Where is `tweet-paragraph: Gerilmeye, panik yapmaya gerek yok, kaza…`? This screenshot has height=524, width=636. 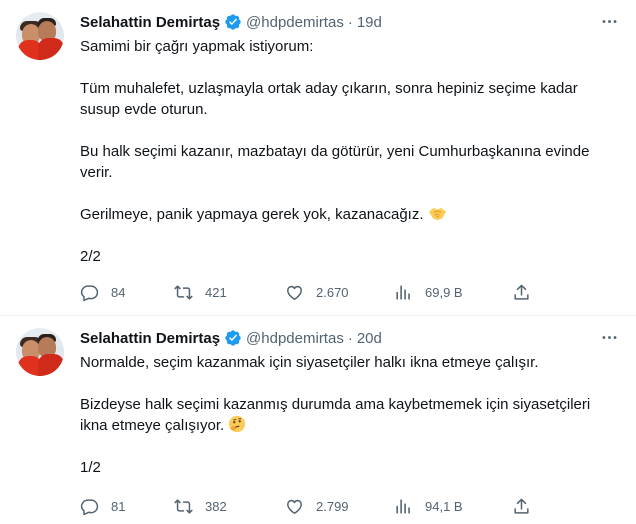
tweet-paragraph: Gerilmeye, panik yapmaya gerek yok, kaza… is located at coordinates (252, 214).